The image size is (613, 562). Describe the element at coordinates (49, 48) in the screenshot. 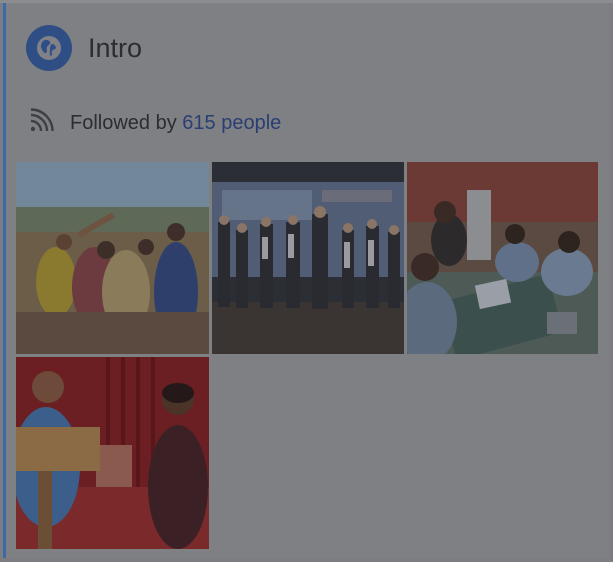

I see `globe-icon` at that location.